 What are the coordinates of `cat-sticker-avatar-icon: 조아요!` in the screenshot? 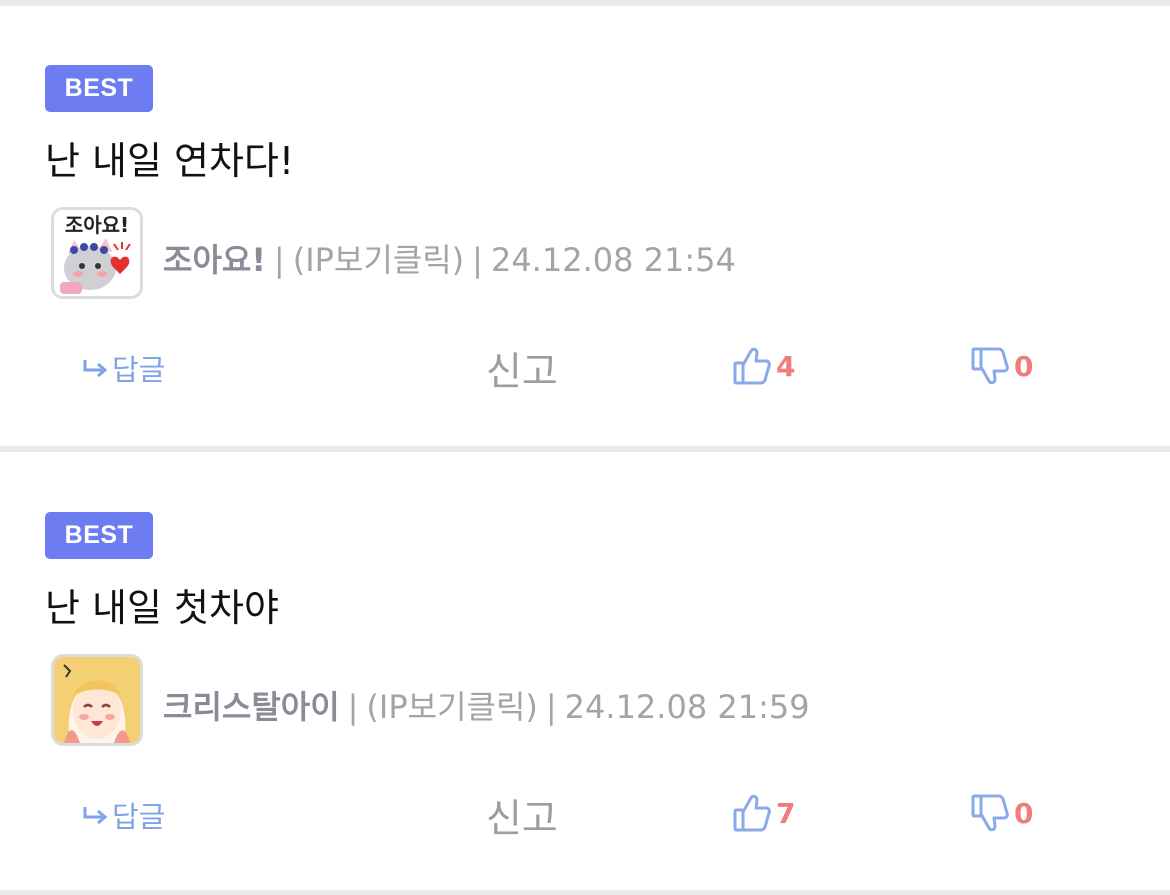 It's located at (97, 253).